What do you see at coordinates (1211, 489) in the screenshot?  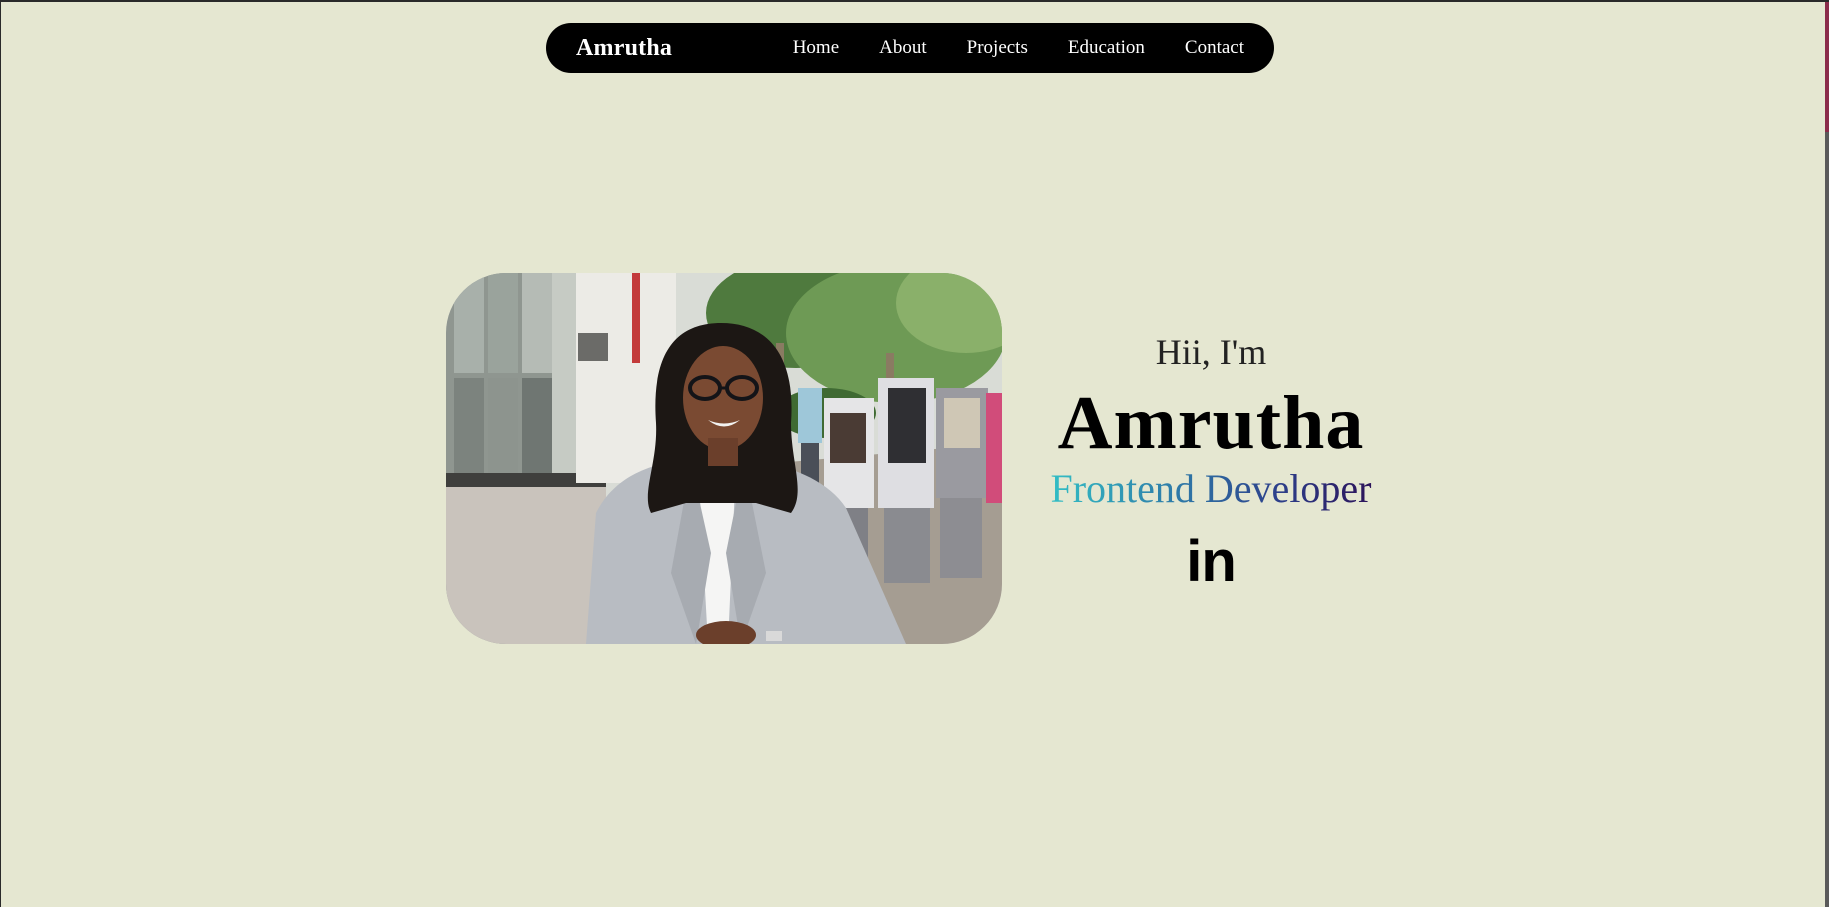 I see `role-title: Frontend Developer` at bounding box center [1211, 489].